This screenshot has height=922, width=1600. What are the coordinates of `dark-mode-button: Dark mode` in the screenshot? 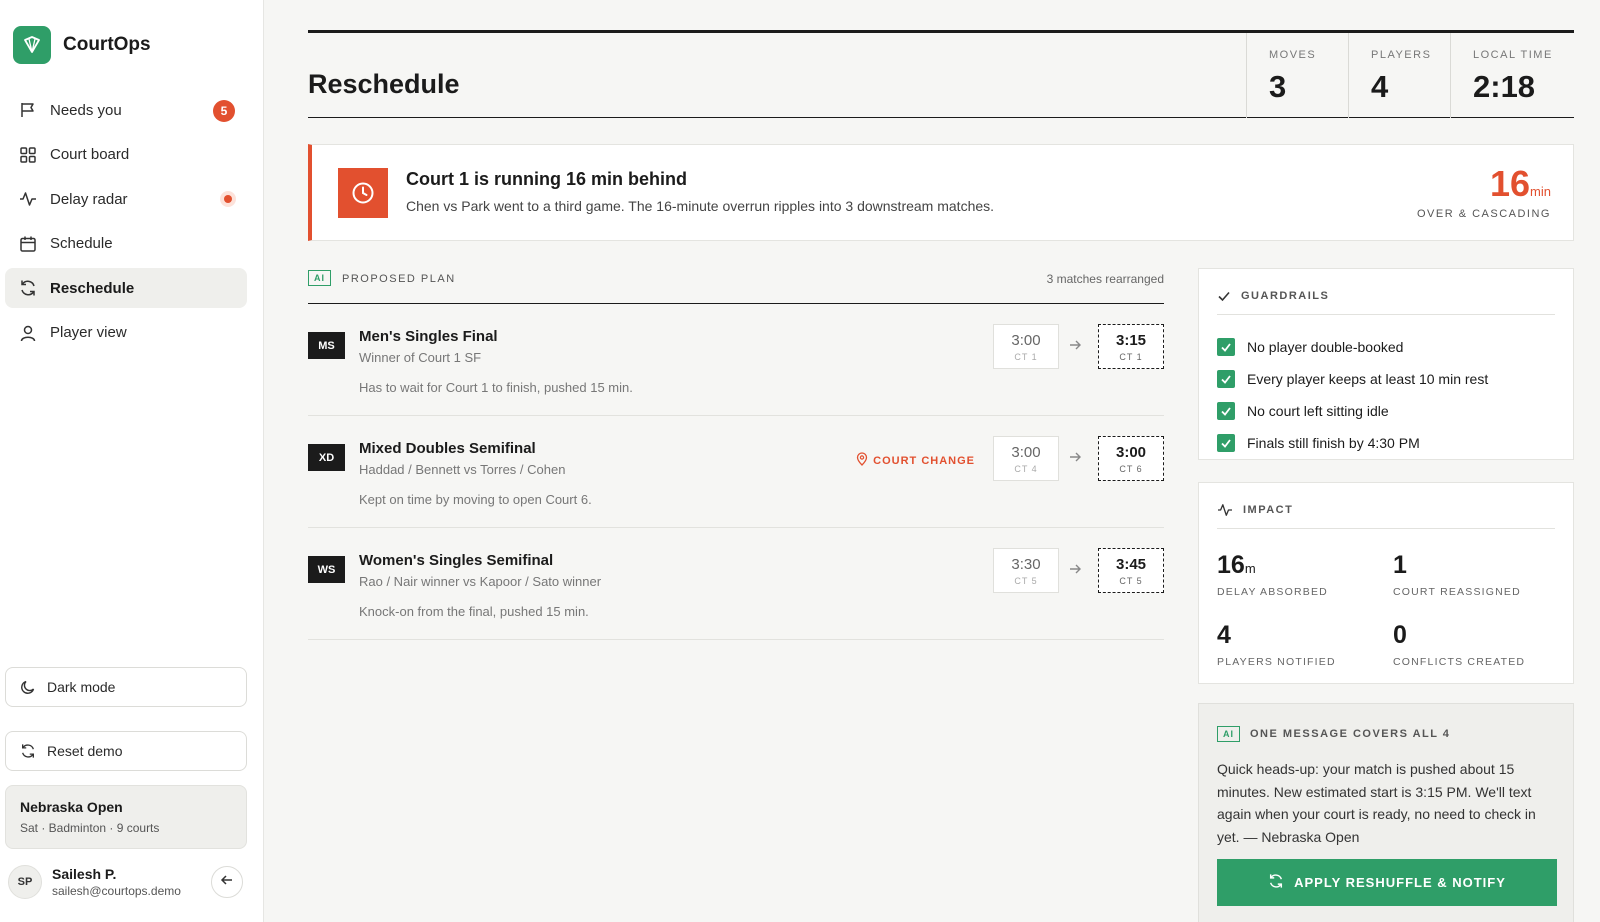 It's located at (126, 687).